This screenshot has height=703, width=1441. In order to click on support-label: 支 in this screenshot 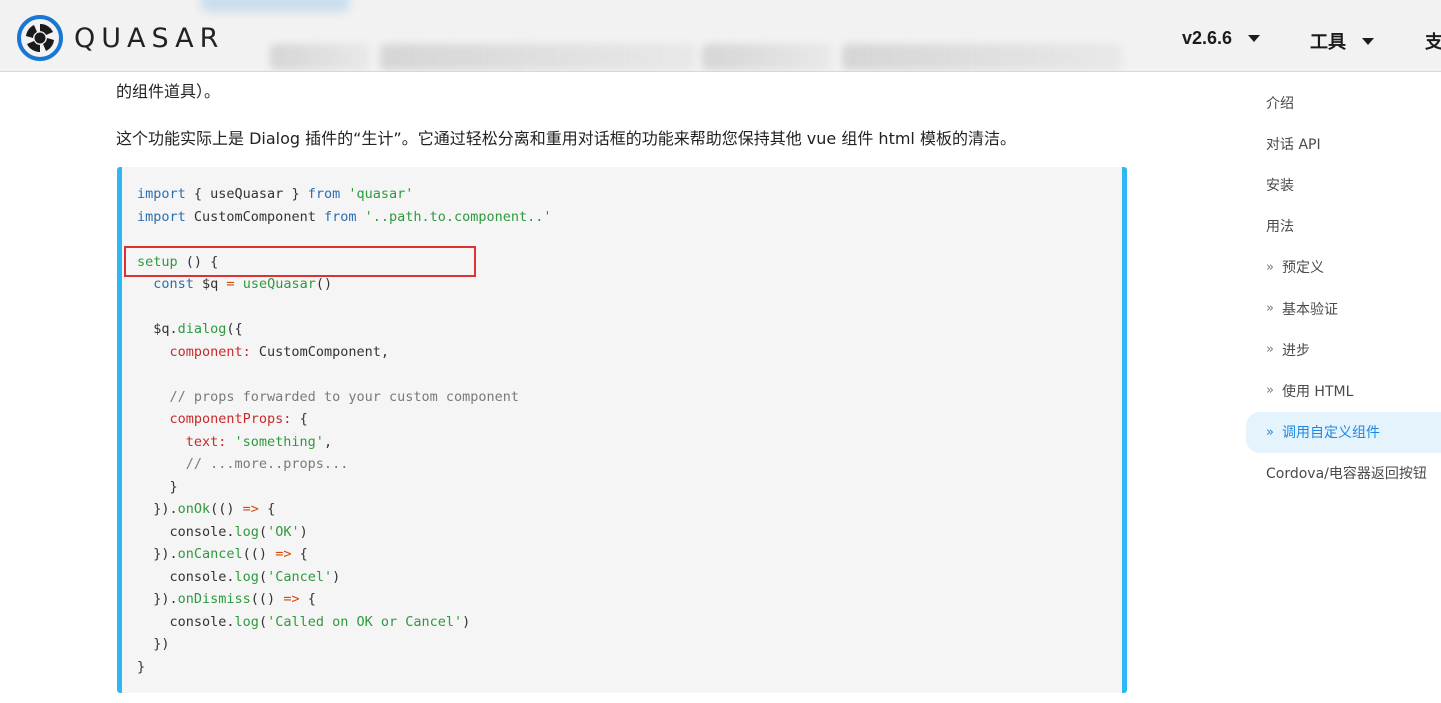, I will do `click(1433, 41)`.